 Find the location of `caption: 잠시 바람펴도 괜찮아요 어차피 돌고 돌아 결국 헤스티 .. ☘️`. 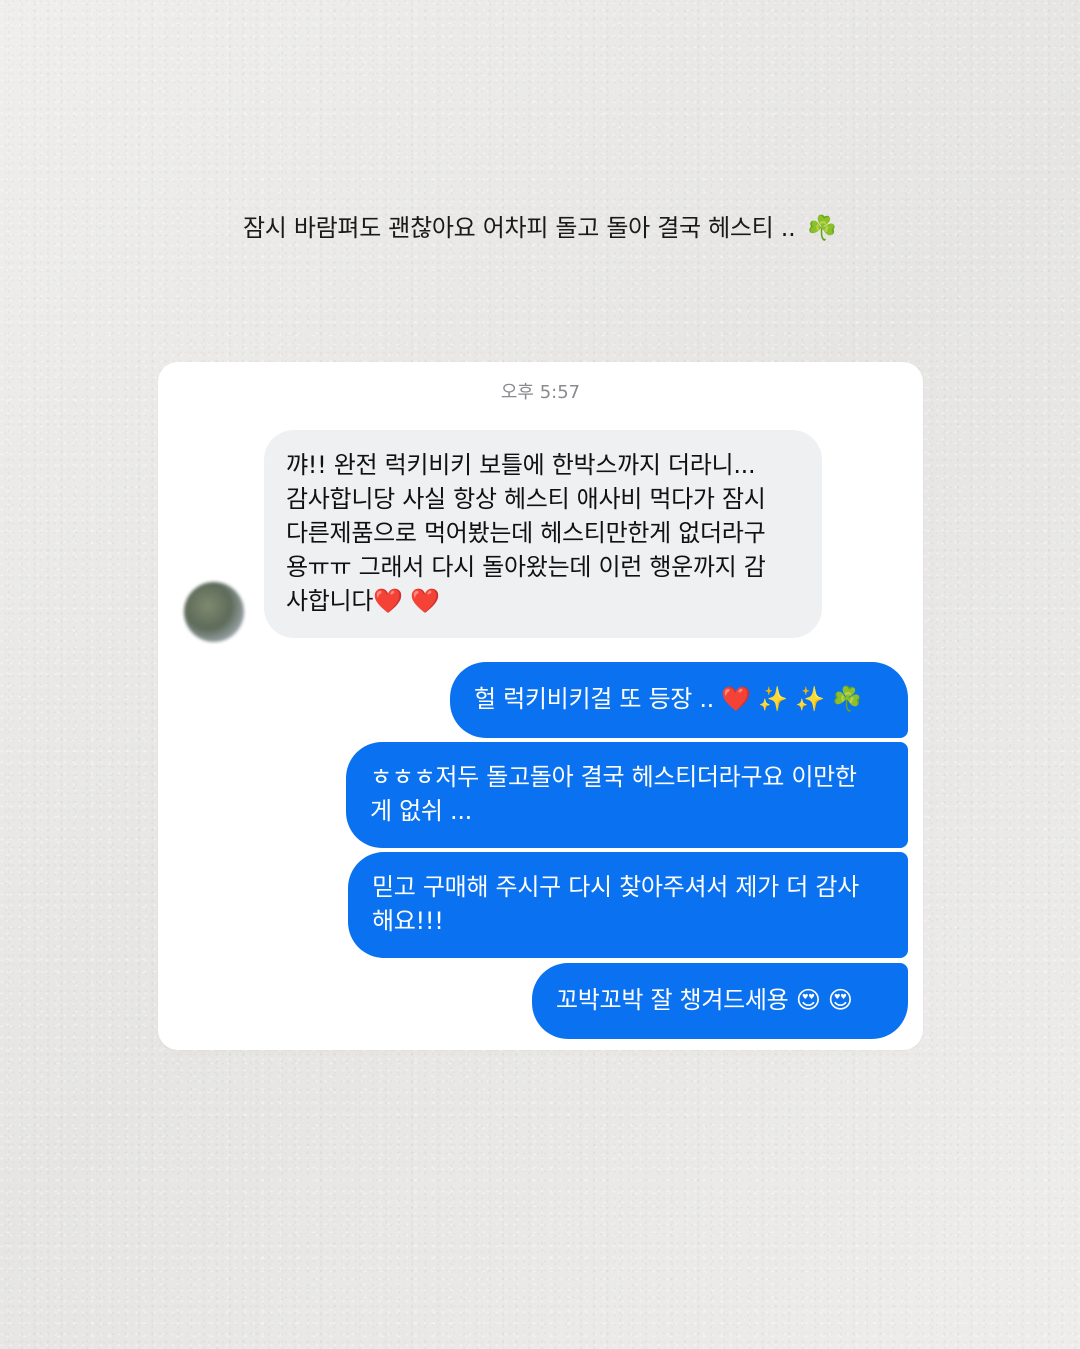

caption: 잠시 바람펴도 괜찮아요 어차피 돌고 돌아 결국 헤스티 .. ☘️ is located at coordinates (540, 225).